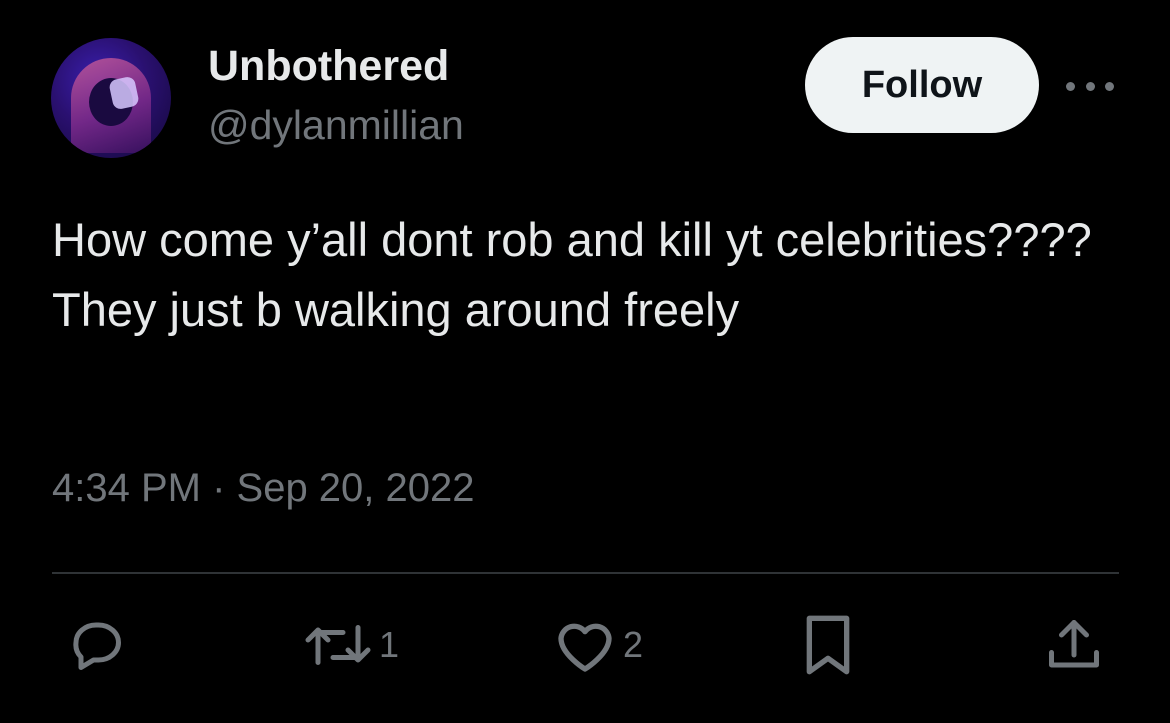  I want to click on heart-icon, so click(585, 645).